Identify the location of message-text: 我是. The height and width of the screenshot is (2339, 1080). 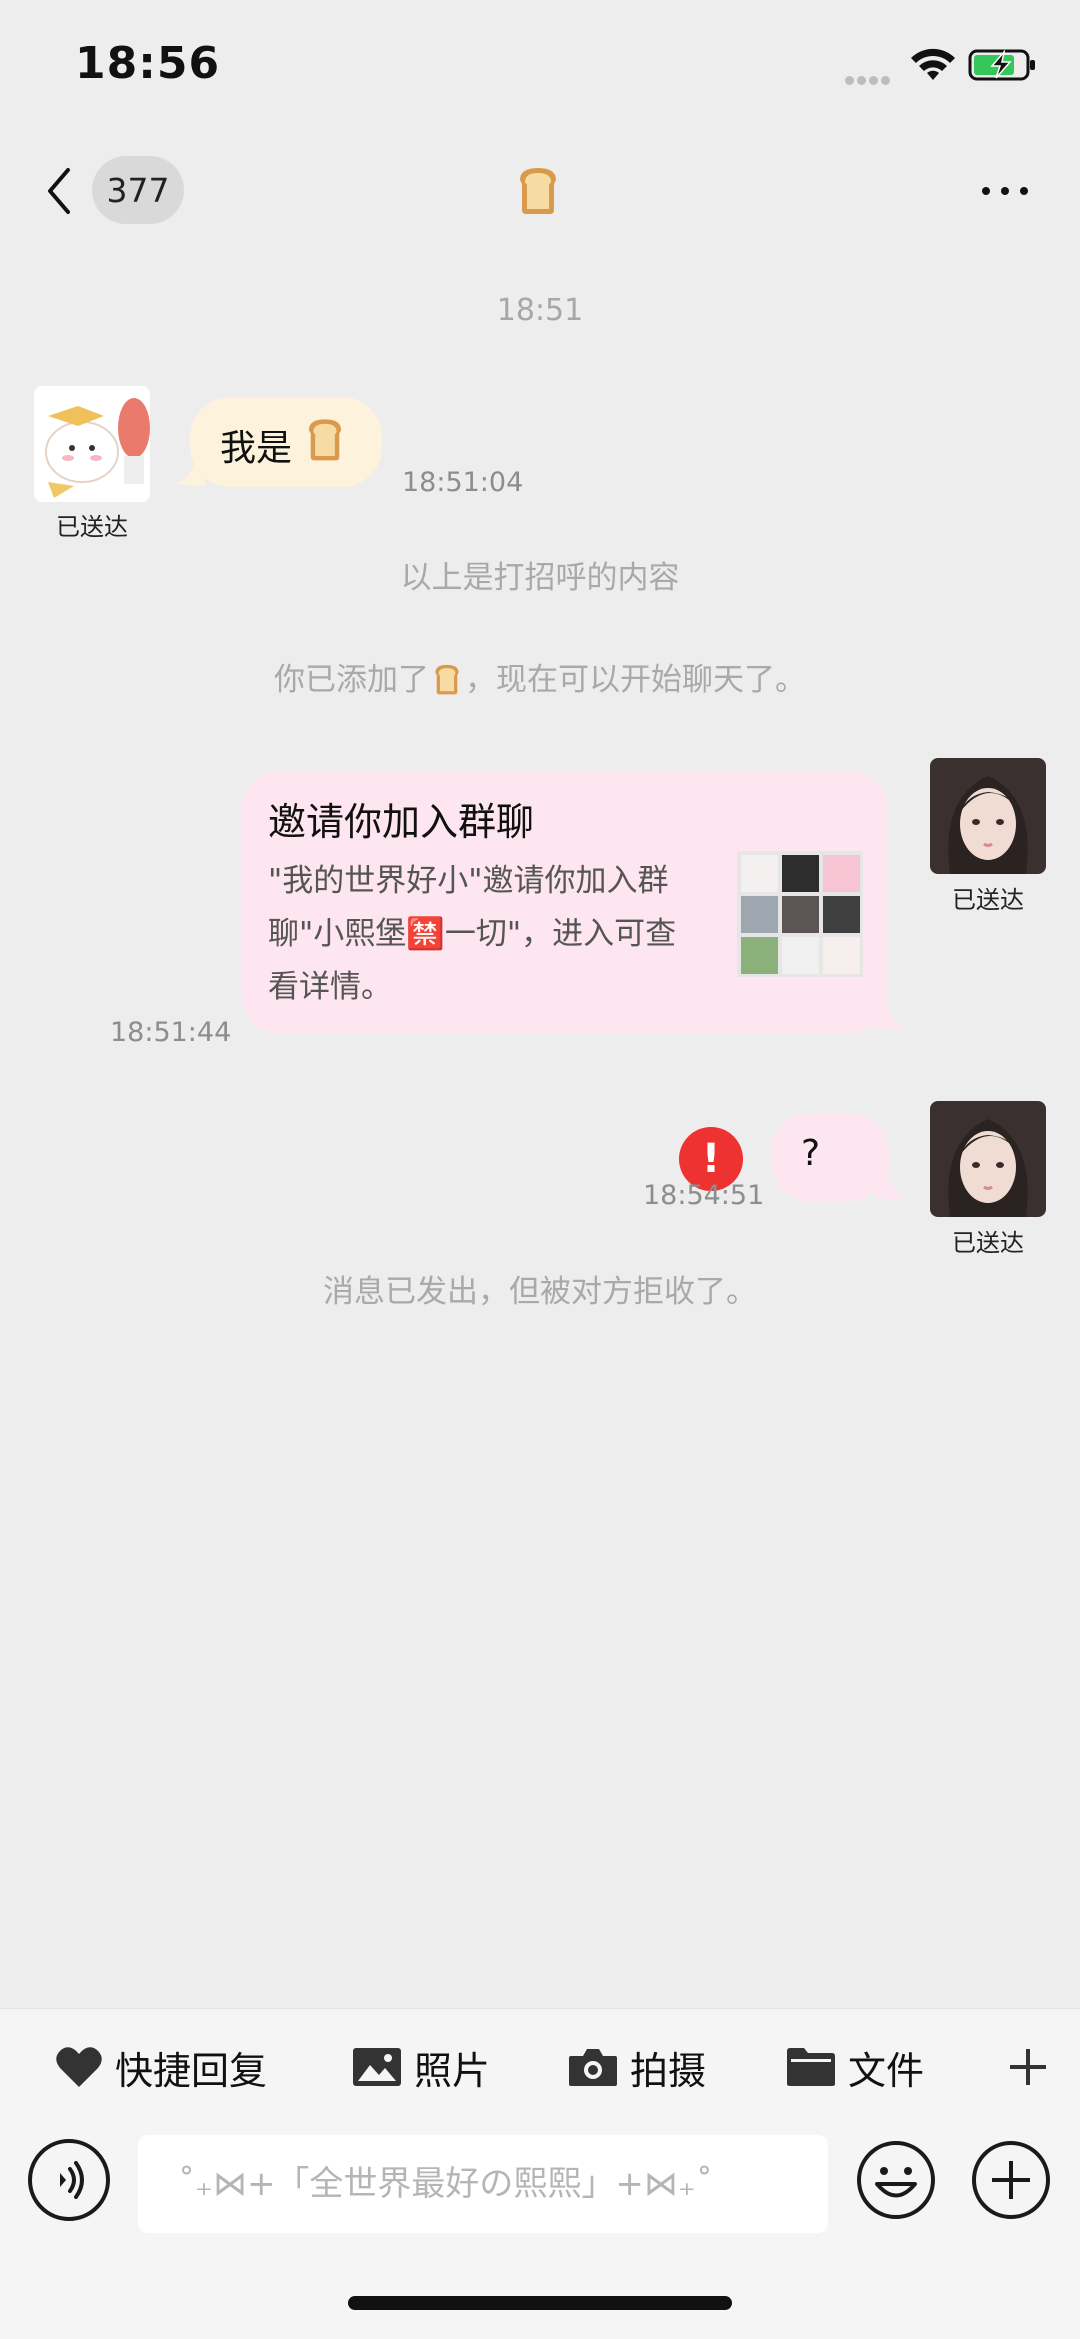
(256, 448).